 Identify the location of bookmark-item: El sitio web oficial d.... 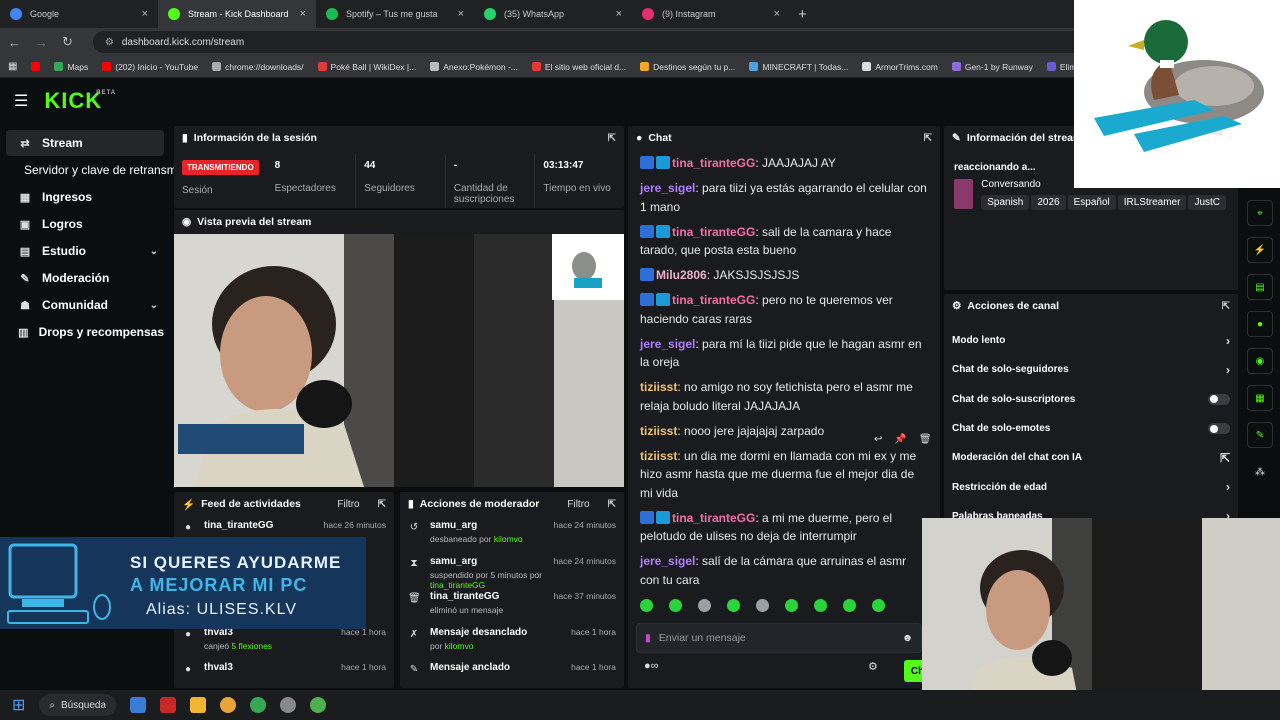
(578, 67).